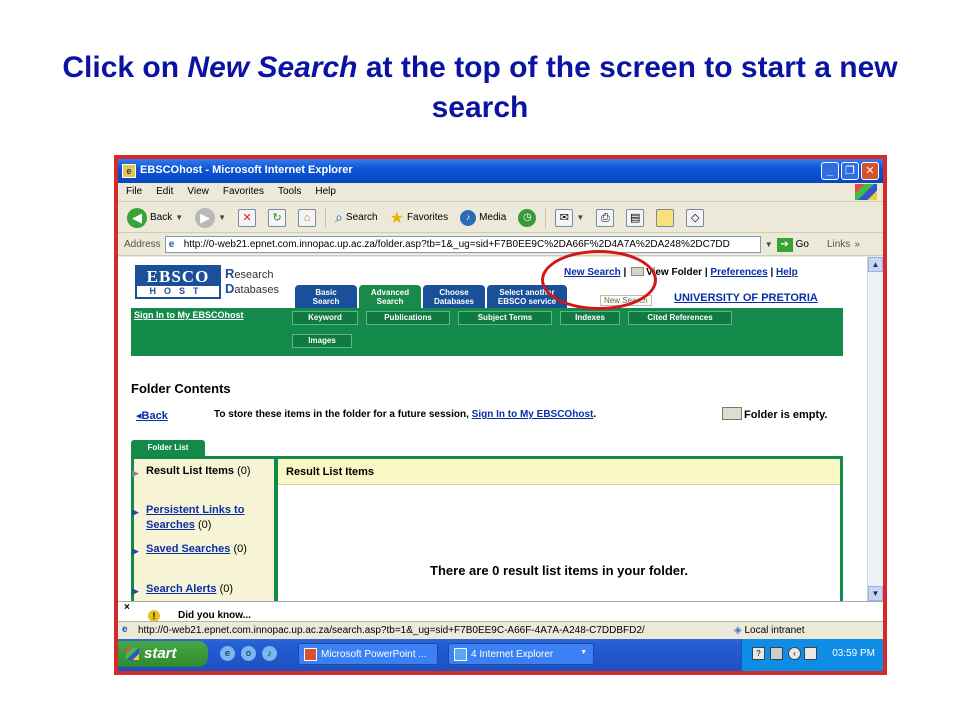 This screenshot has height=720, width=960. Describe the element at coordinates (202, 471) in the screenshot. I see `list-item-result-list-items: ▶ Result List Items (0)` at that location.